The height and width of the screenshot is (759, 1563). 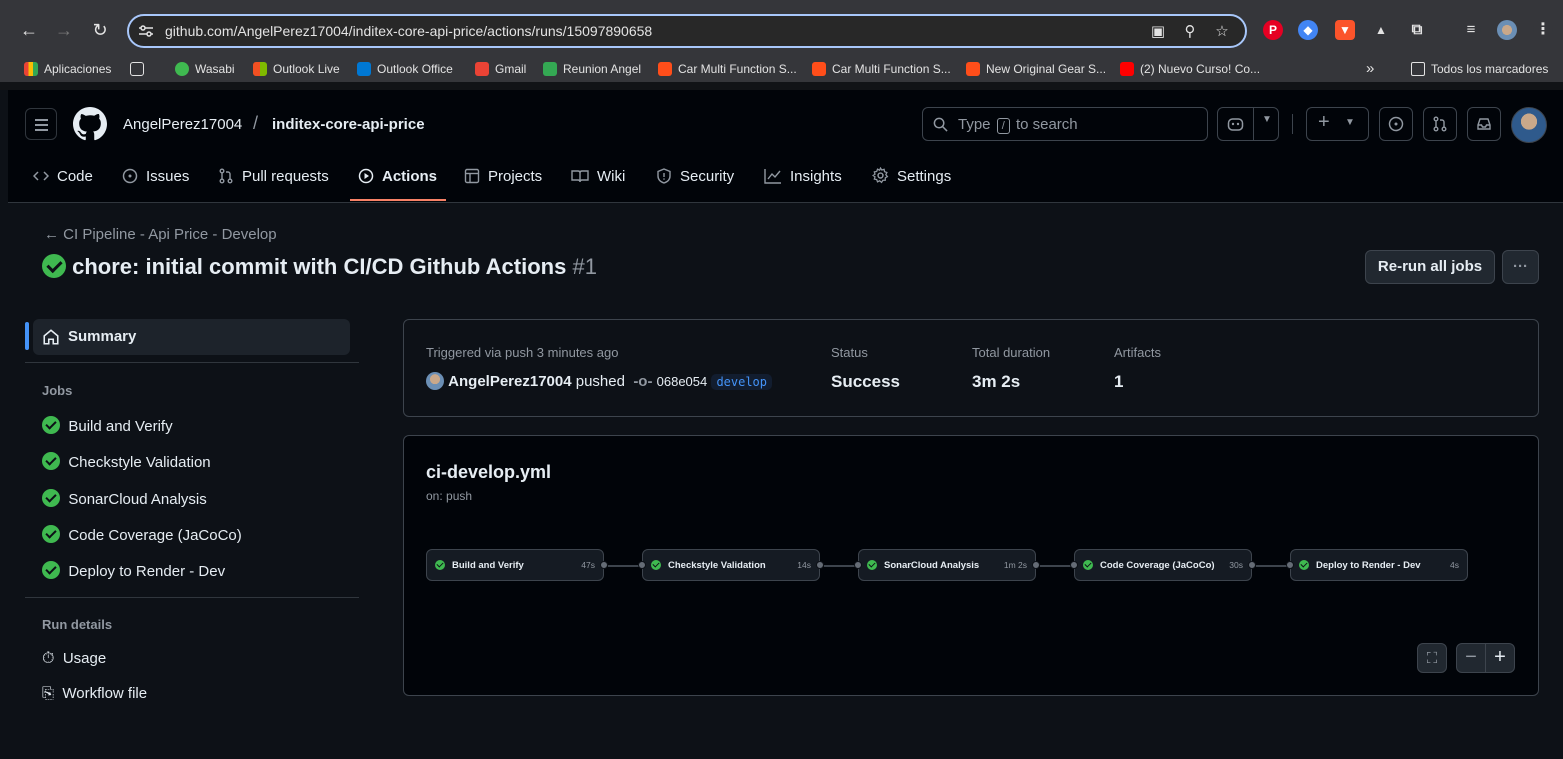 What do you see at coordinates (306, 69) in the screenshot?
I see `bookmark-label: Outlook Live` at bounding box center [306, 69].